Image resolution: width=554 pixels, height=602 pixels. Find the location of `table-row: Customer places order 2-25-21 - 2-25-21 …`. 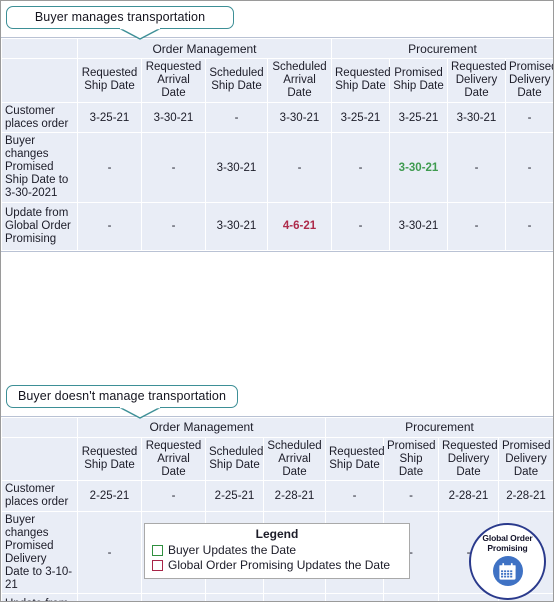

table-row: Customer places order 2-25-21 - 2-25-21 … is located at coordinates (277, 496).